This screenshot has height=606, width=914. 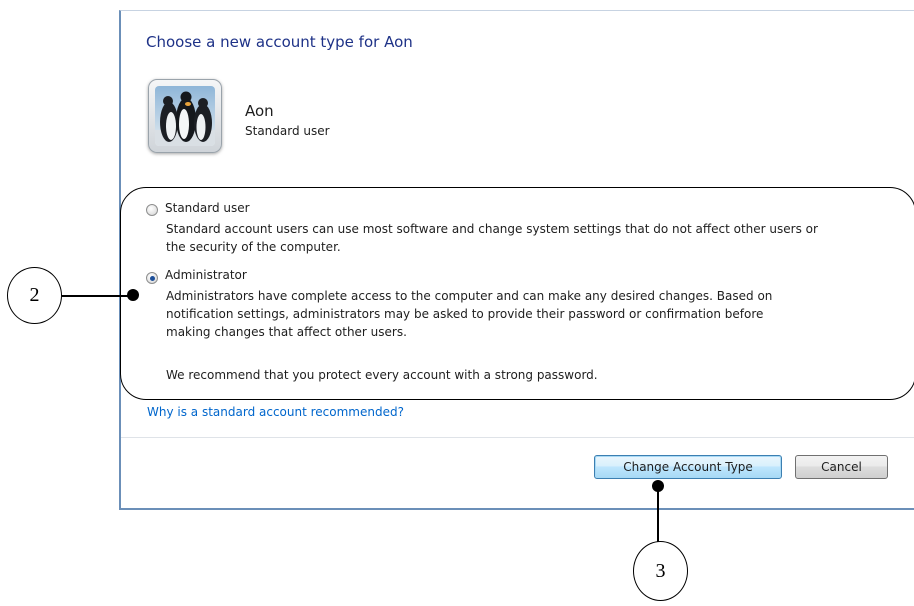 I want to click on standard-user-radio, so click(x=152, y=210).